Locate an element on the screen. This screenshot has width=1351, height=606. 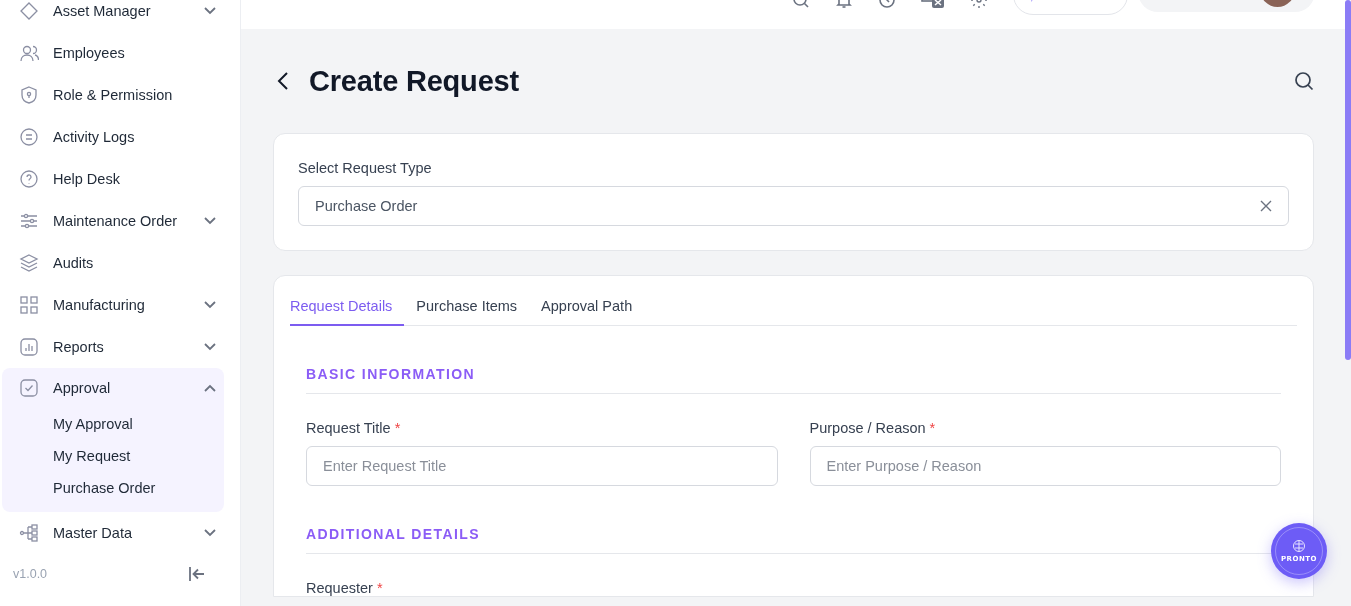
shield-icon is located at coordinates (29, 95).